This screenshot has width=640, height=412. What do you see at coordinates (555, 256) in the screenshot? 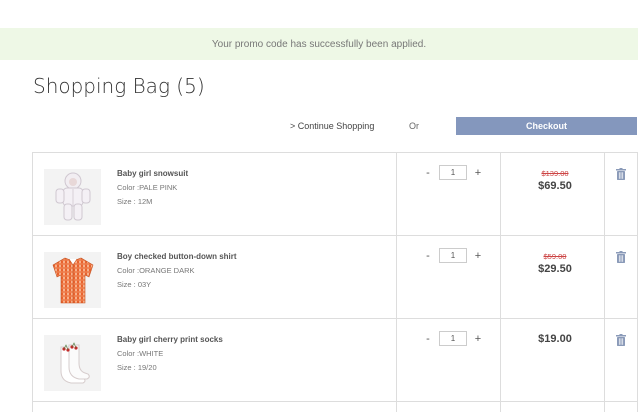
I see `original-price: $59.00` at bounding box center [555, 256].